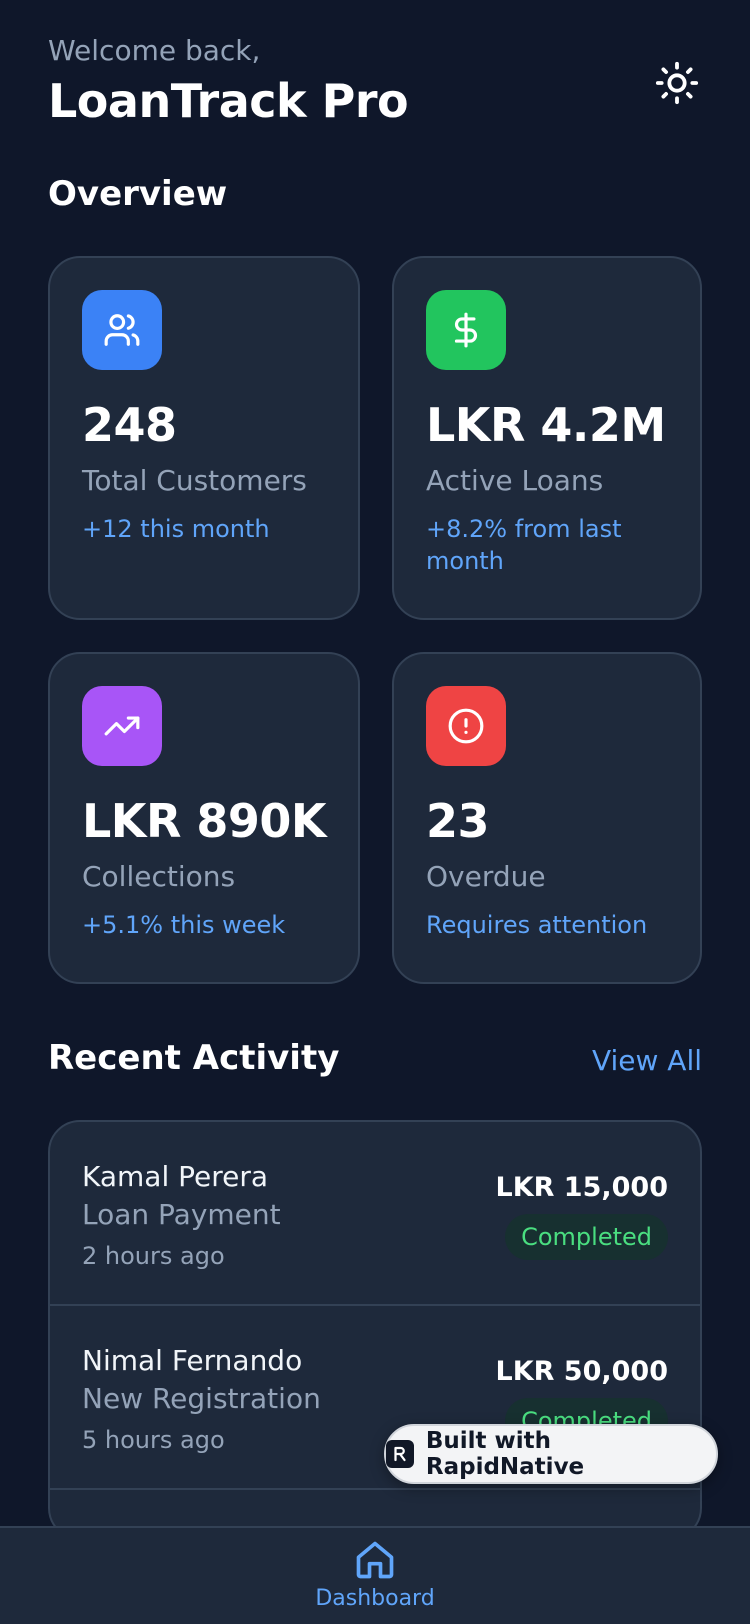 This screenshot has width=750, height=1624. What do you see at coordinates (586, 1237) in the screenshot?
I see `status-badge: Completed` at bounding box center [586, 1237].